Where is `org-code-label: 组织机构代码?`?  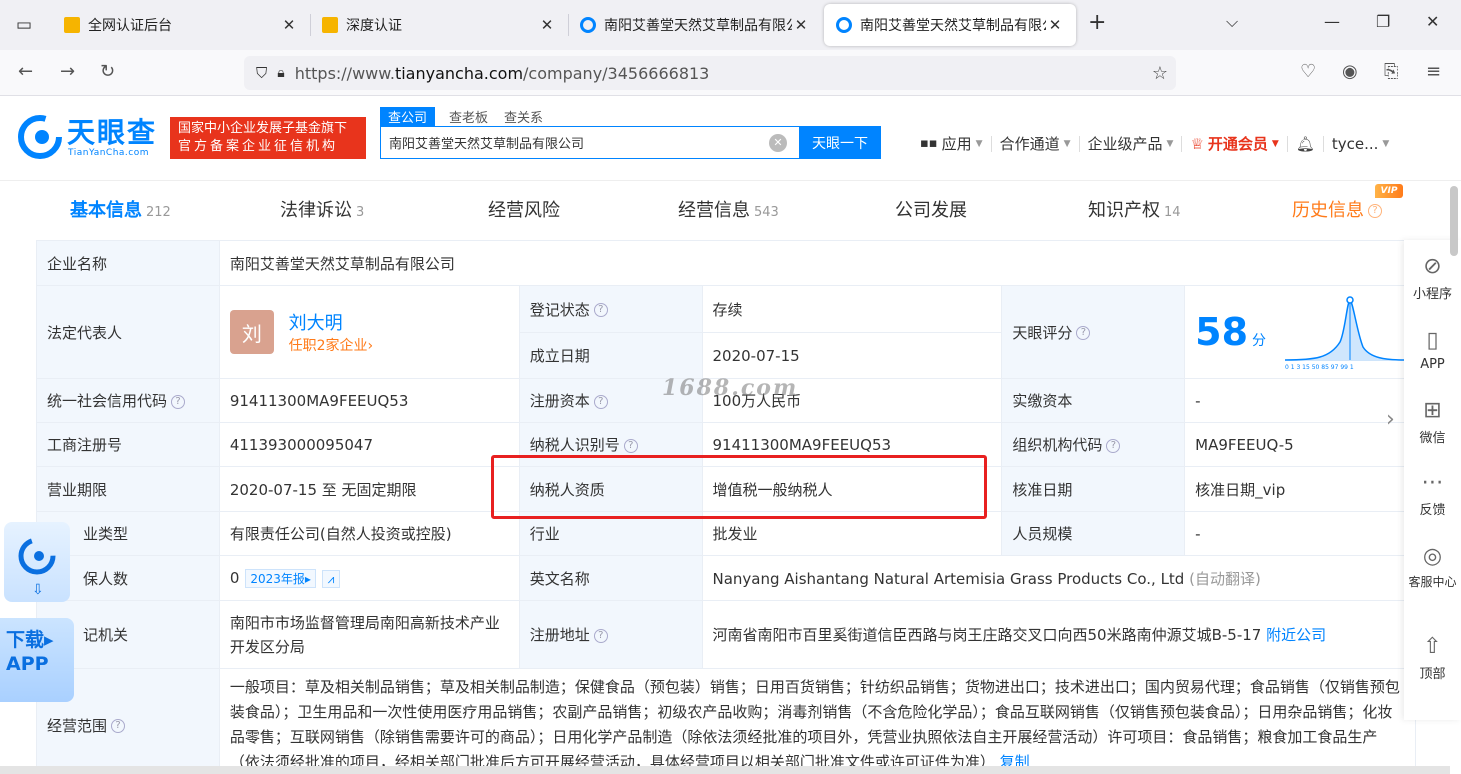
org-code-label: 组织机构代码? is located at coordinates (1093, 444).